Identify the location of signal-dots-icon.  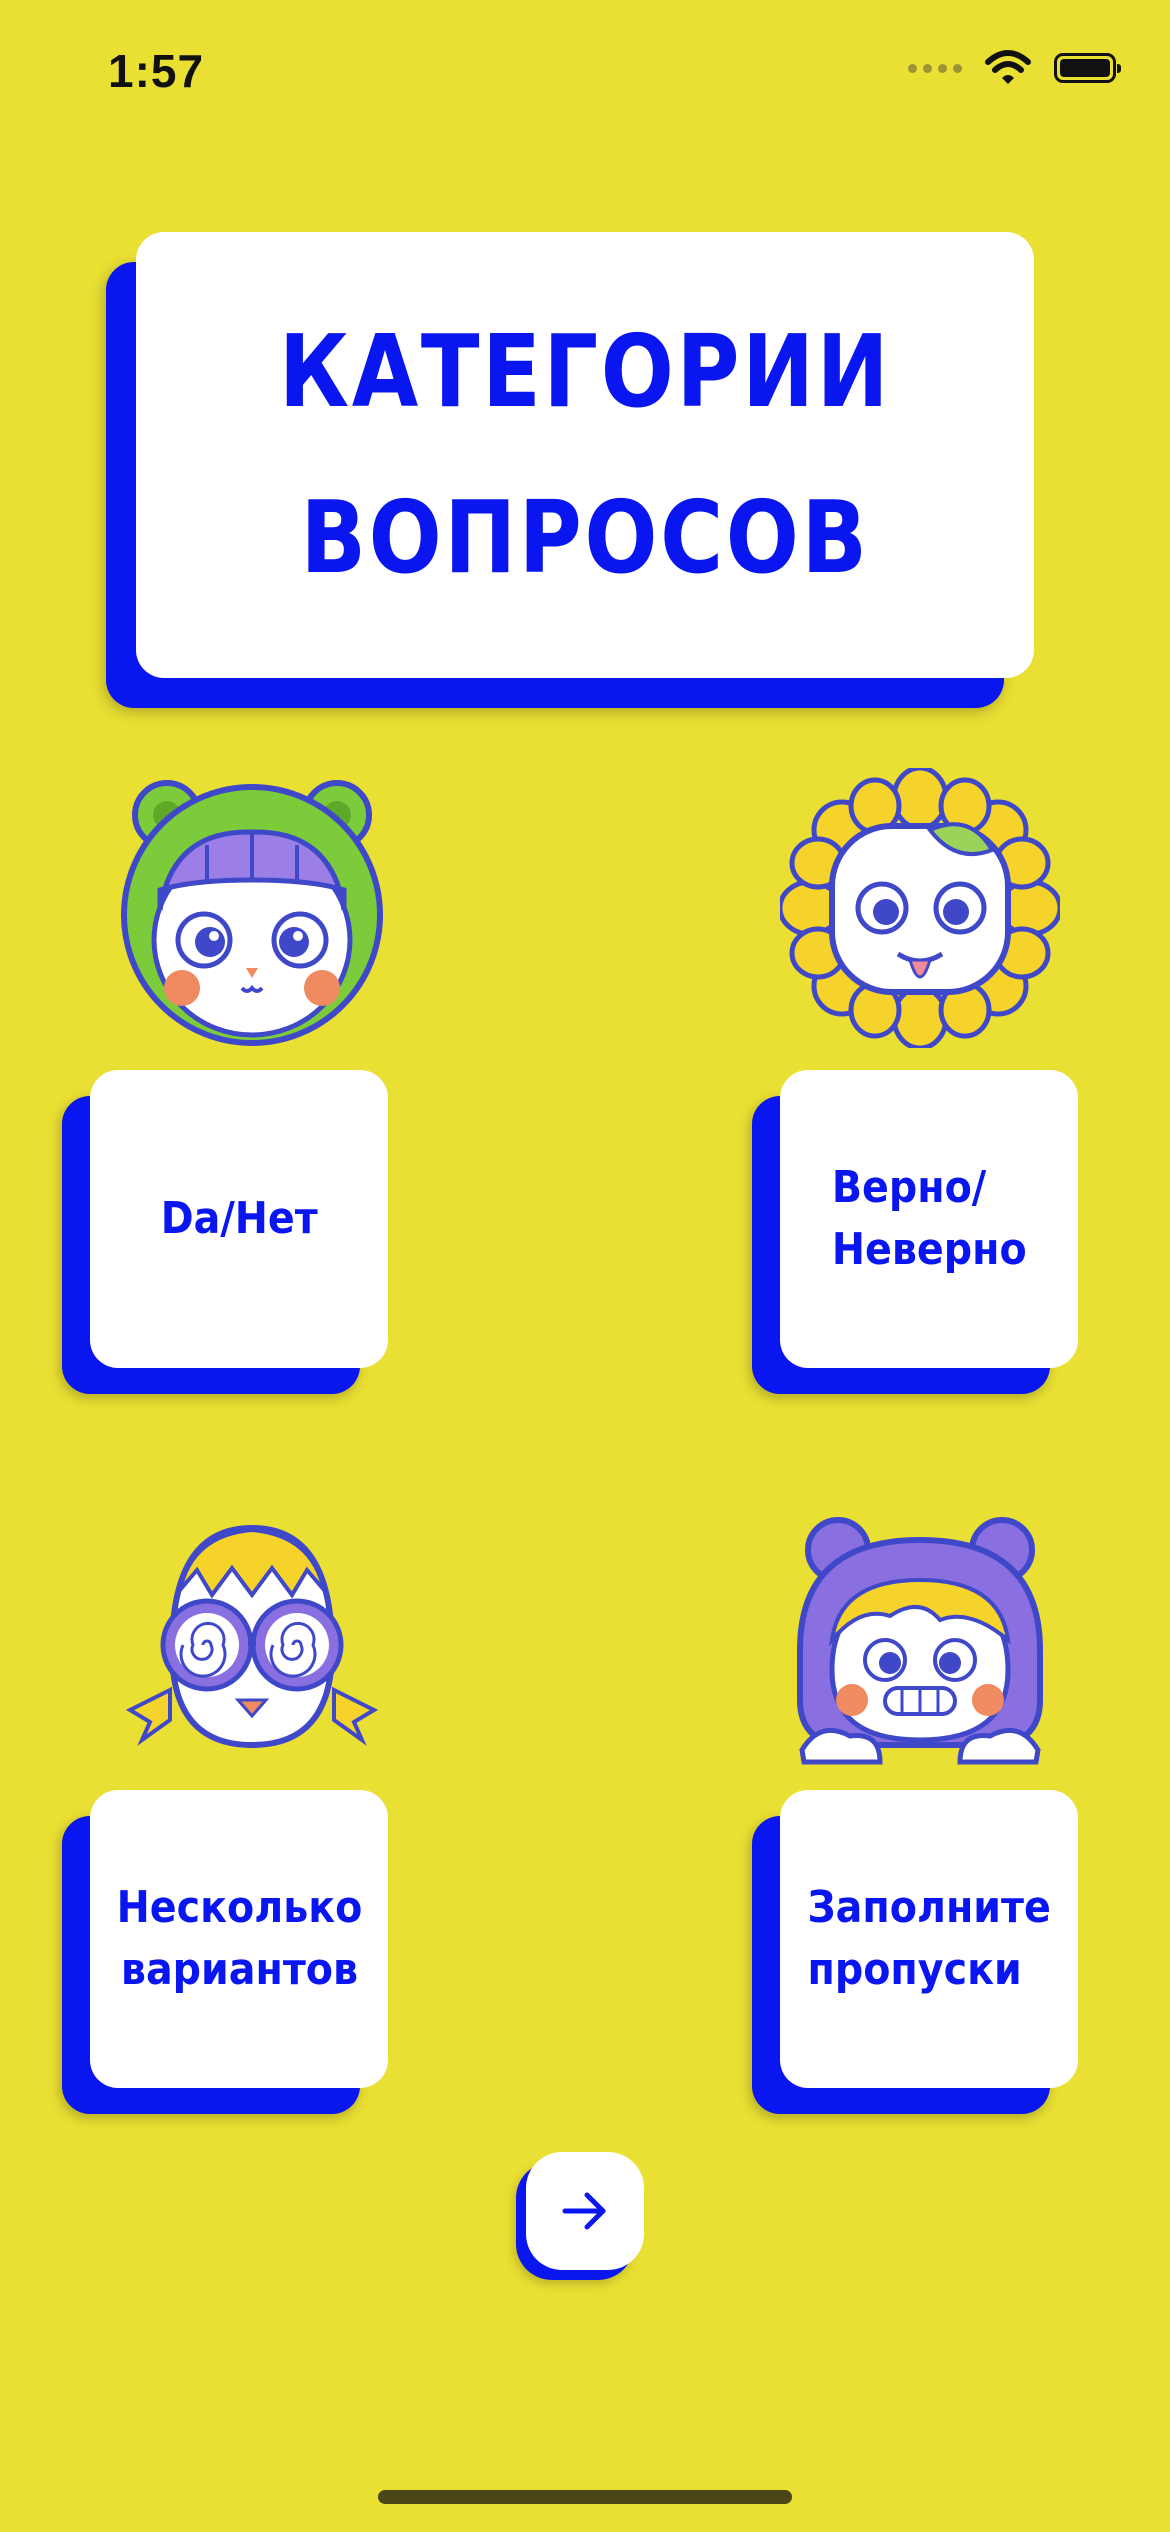
(935, 68).